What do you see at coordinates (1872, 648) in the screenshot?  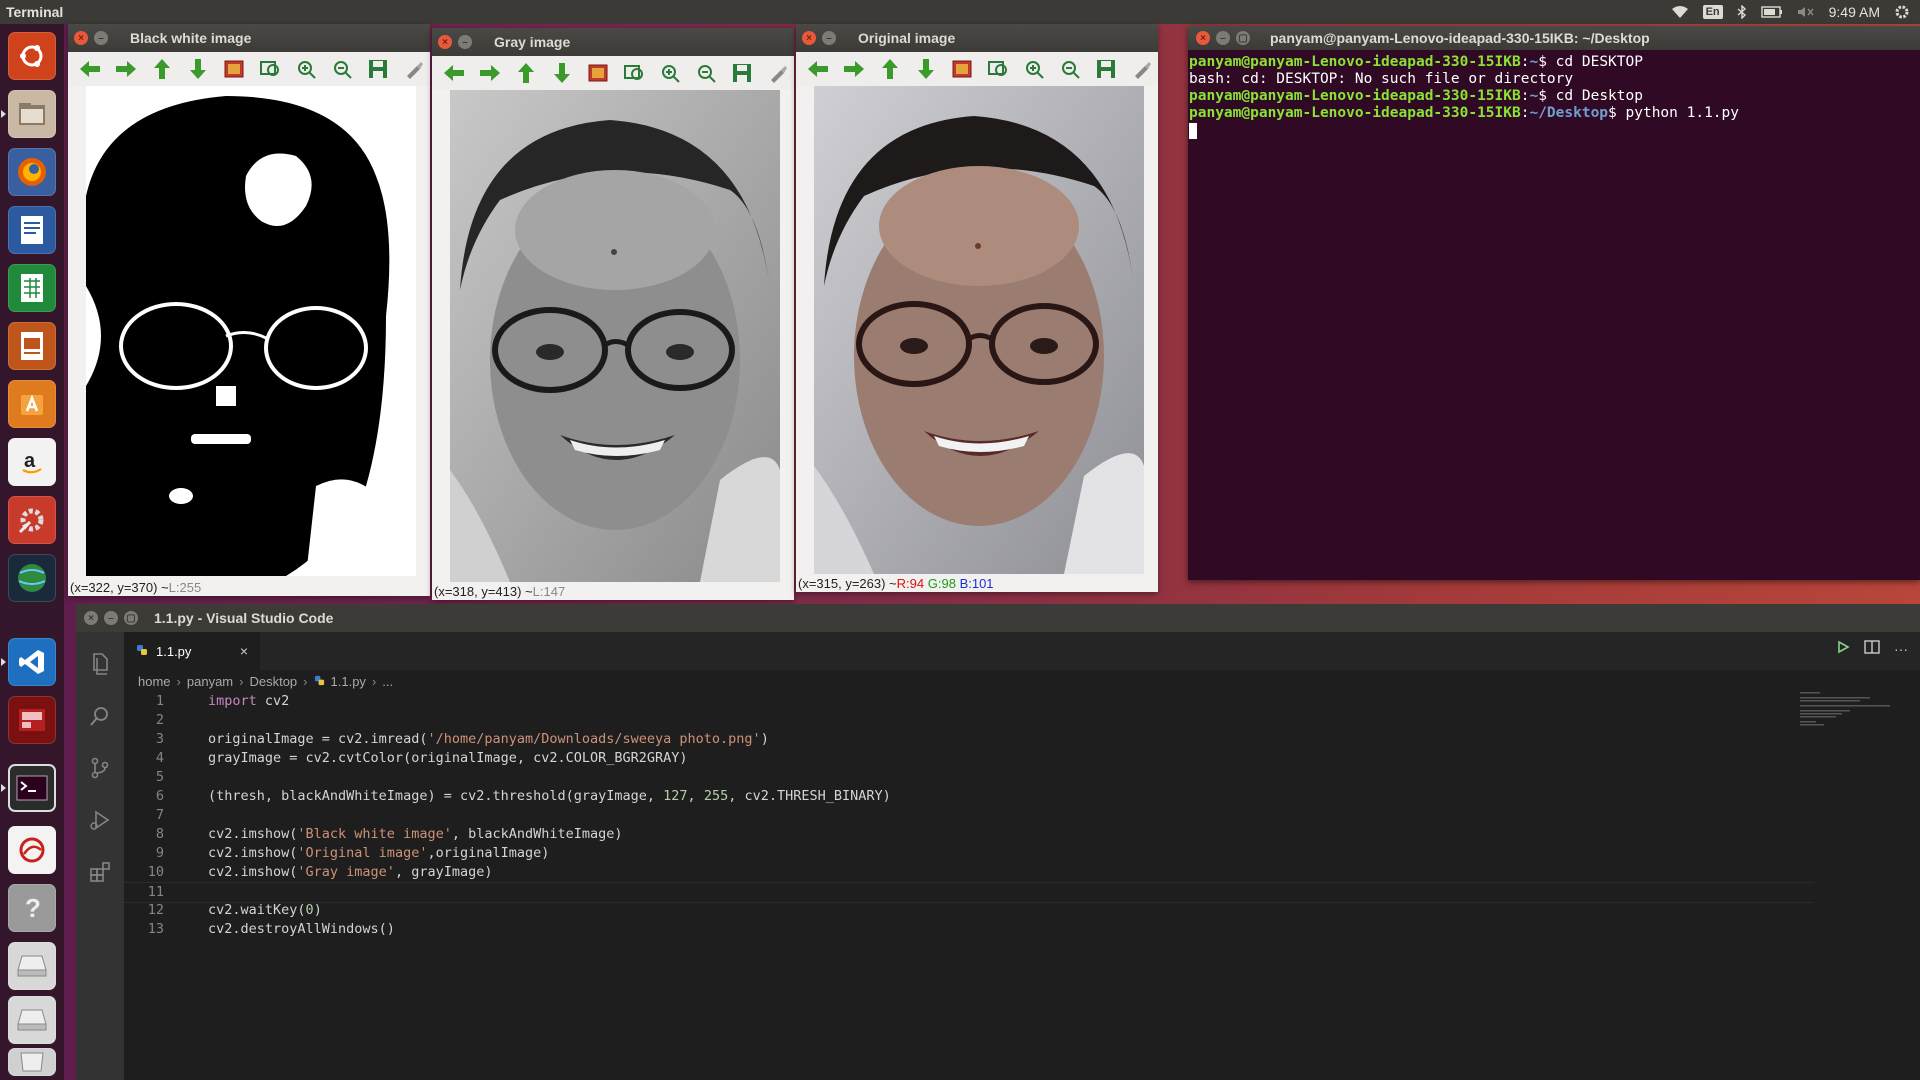 I see `split-editor-icon` at bounding box center [1872, 648].